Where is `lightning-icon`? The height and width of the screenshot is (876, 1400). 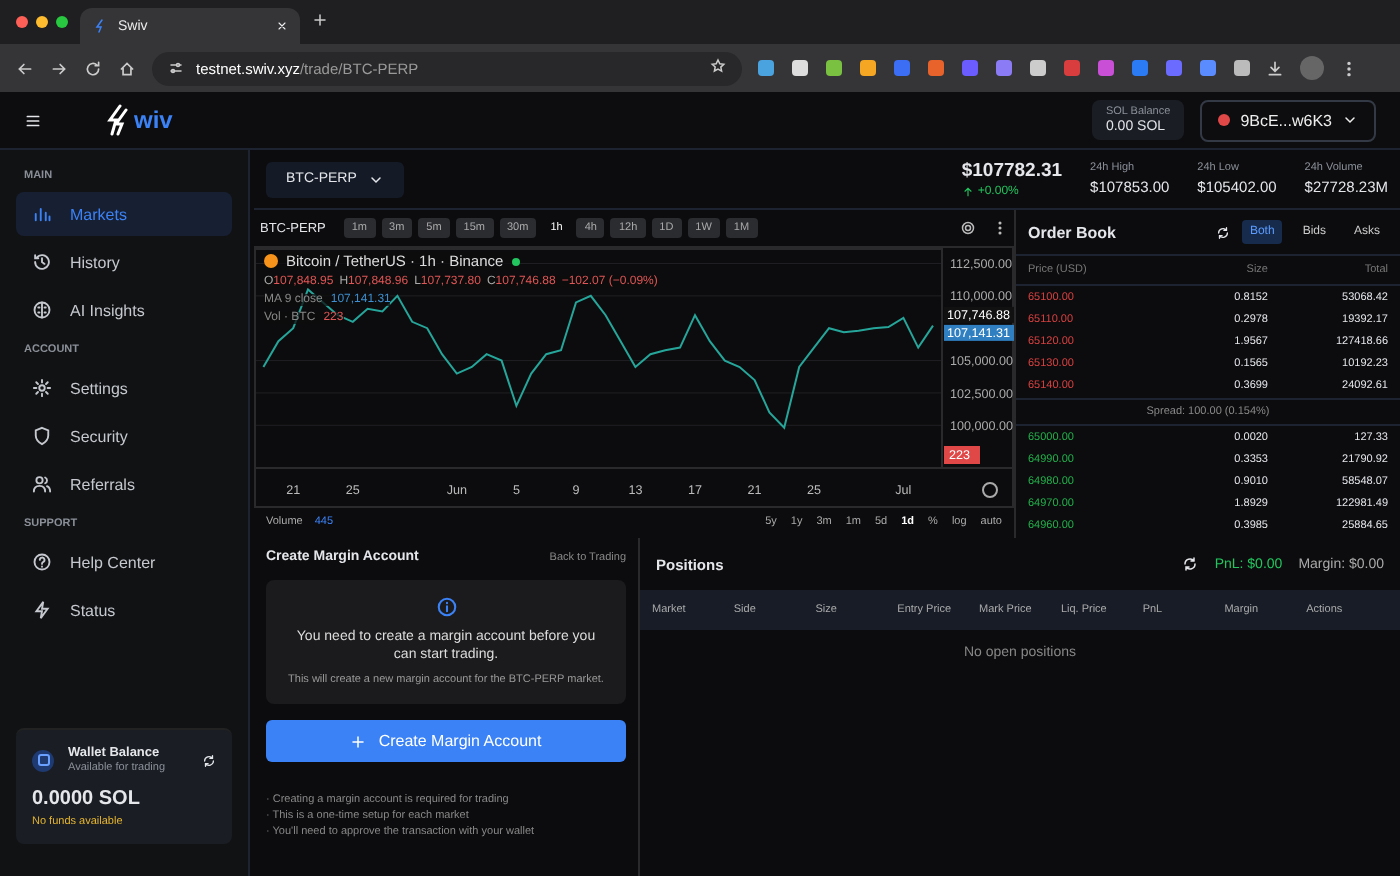 lightning-icon is located at coordinates (42, 610).